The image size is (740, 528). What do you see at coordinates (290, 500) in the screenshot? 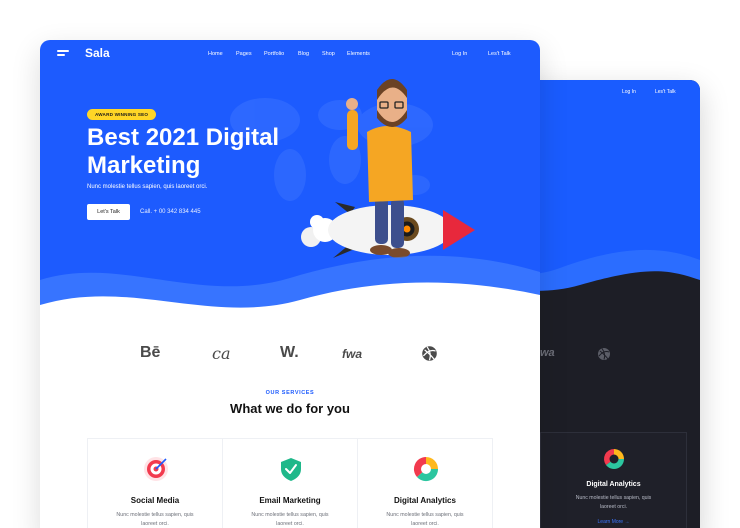
I see `service-title: Email Marketing` at bounding box center [290, 500].